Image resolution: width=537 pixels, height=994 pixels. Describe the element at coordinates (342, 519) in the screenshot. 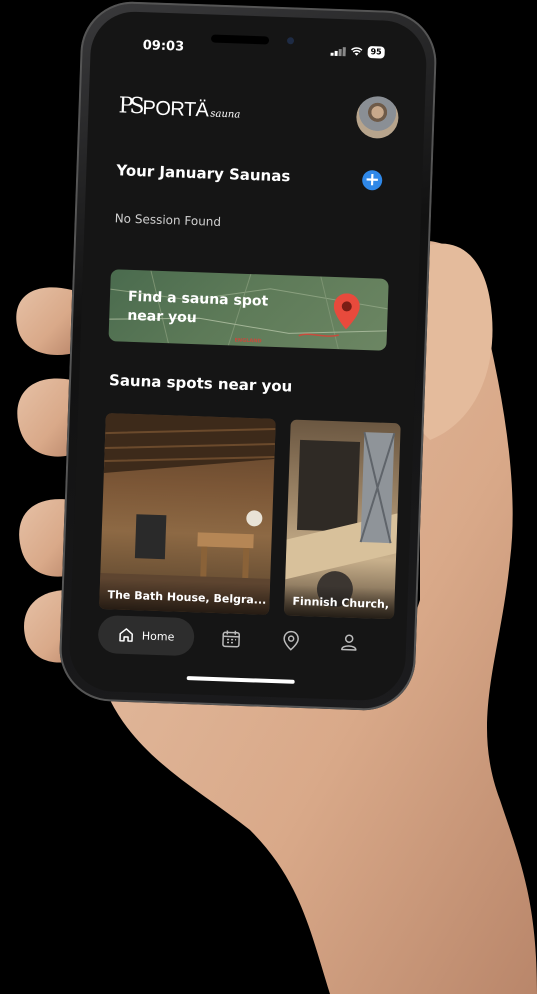

I see `sauna-card: Finnish Church,` at that location.